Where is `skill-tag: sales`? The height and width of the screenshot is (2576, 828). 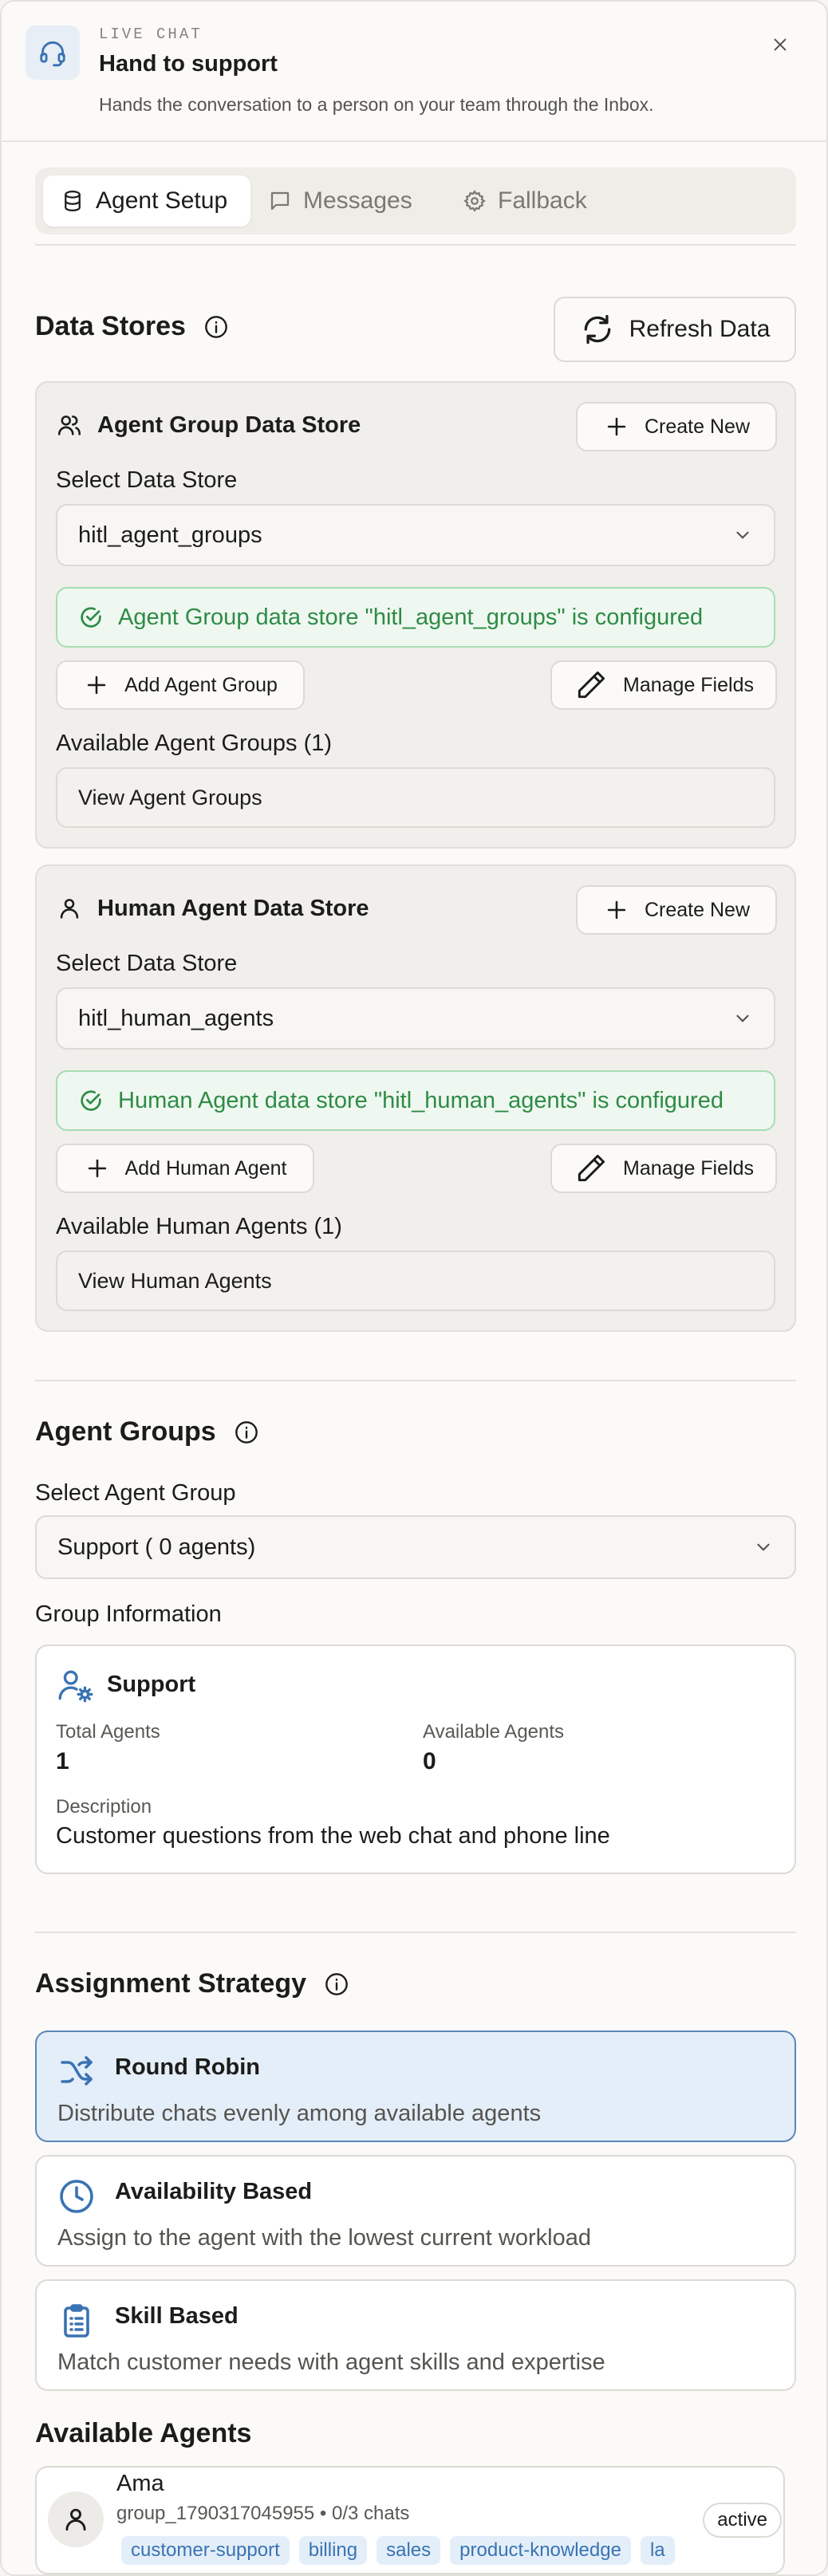 skill-tag: sales is located at coordinates (409, 2550).